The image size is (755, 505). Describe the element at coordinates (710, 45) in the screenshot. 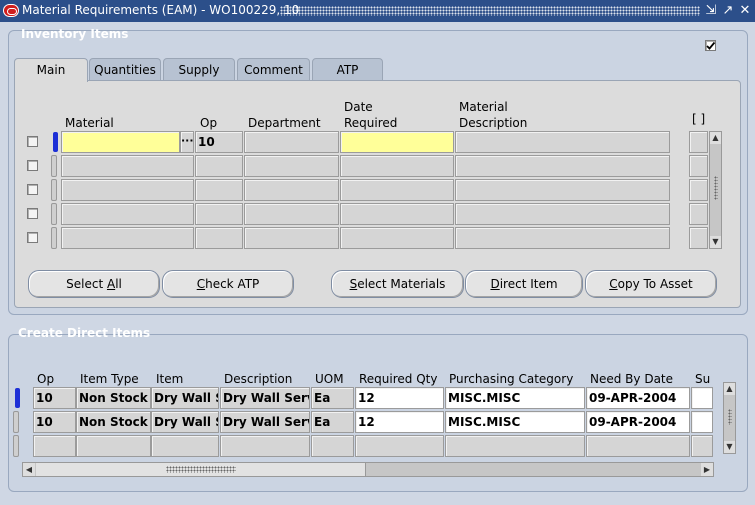

I see `inventory-header-checkbox` at that location.